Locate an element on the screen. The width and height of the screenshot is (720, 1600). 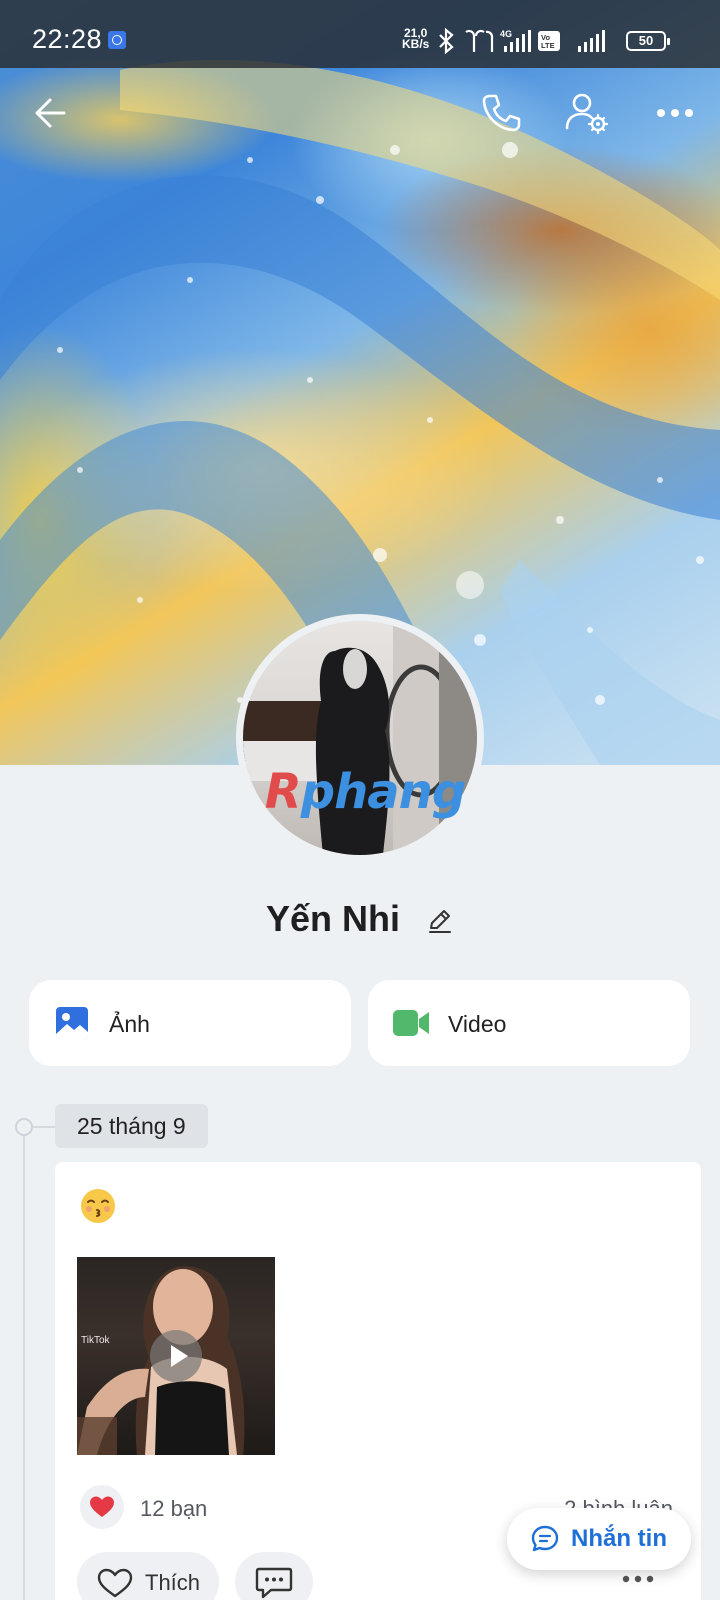
image-icon is located at coordinates (72, 1023).